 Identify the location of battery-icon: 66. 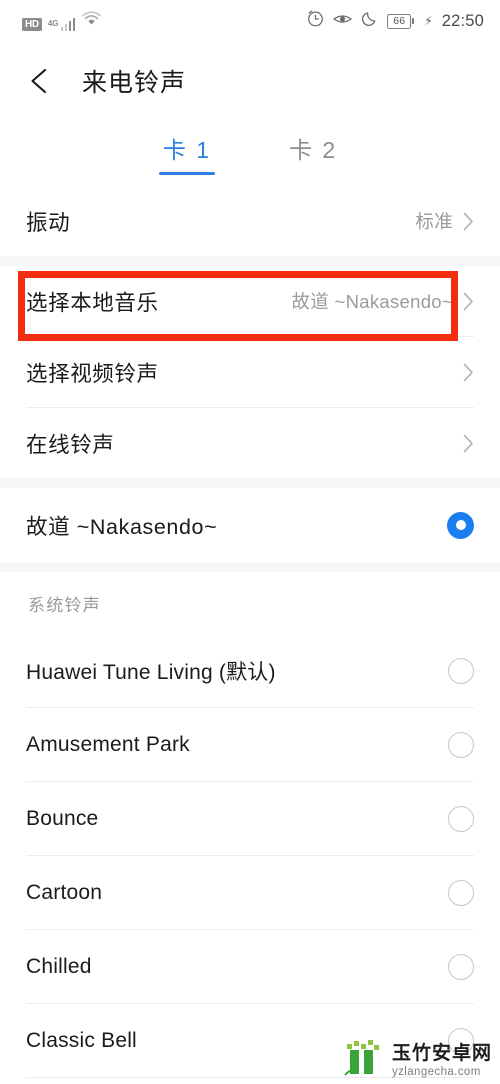
(401, 21).